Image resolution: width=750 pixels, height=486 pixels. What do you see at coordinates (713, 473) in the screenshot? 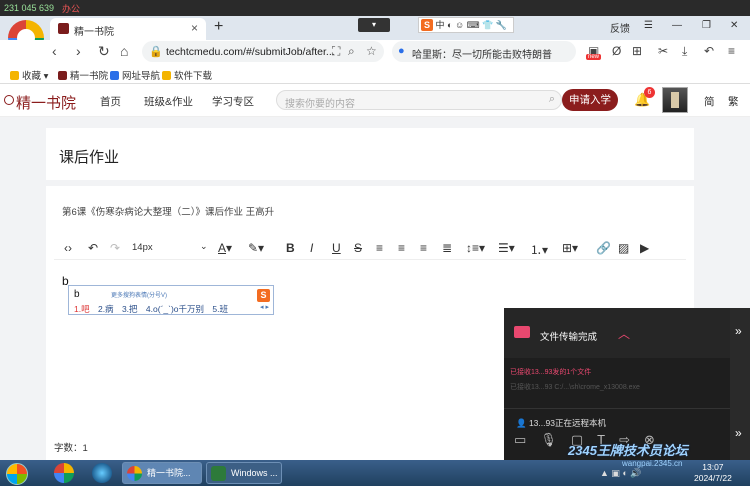
I see `clock: 13:07 2024/7/22` at bounding box center [713, 473].